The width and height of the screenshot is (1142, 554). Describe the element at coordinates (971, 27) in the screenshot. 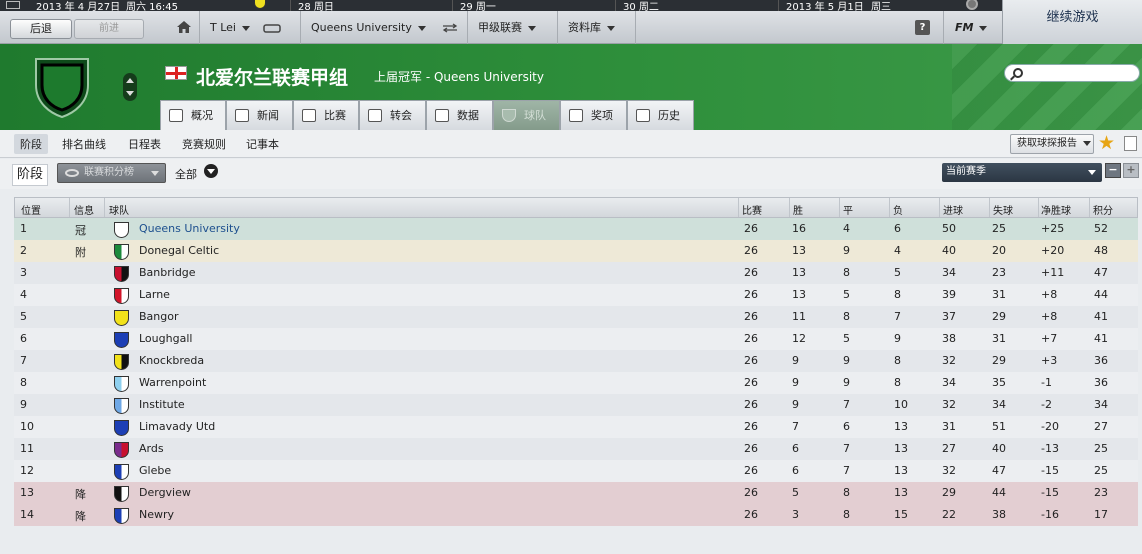

I see `fm-menu: FM` at that location.